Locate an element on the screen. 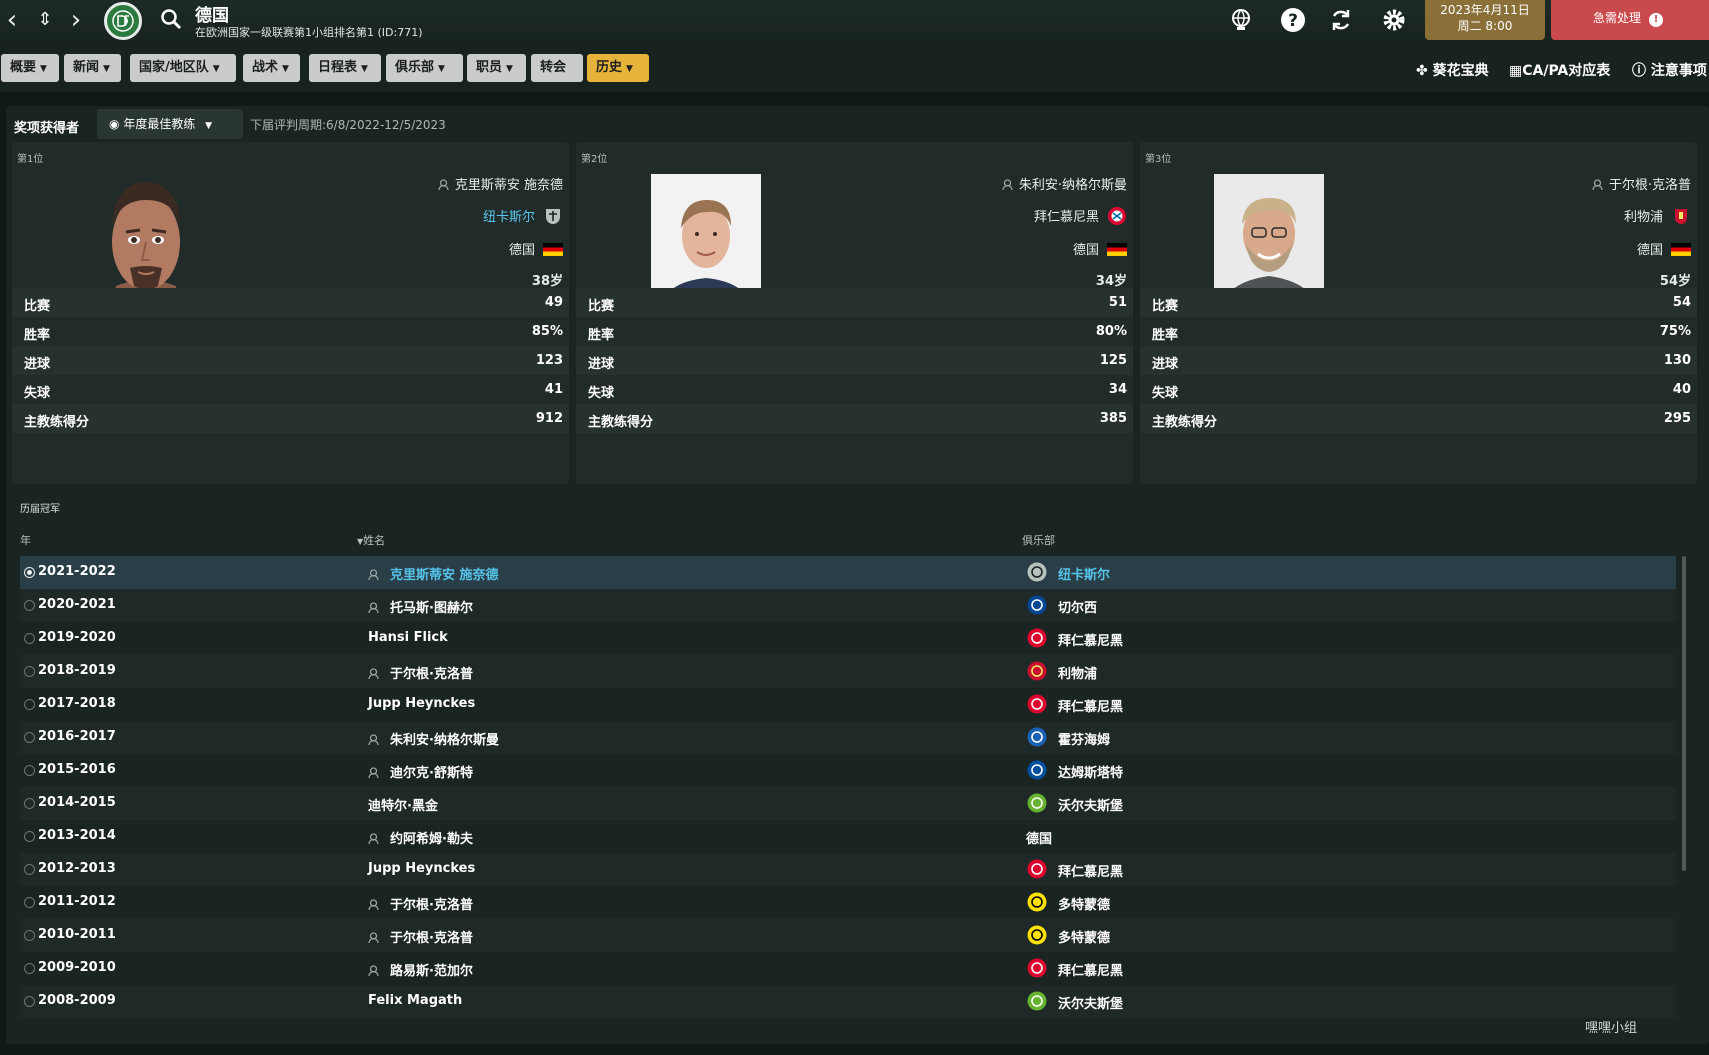  awards-heading: 奖项获得者 is located at coordinates (47, 128).